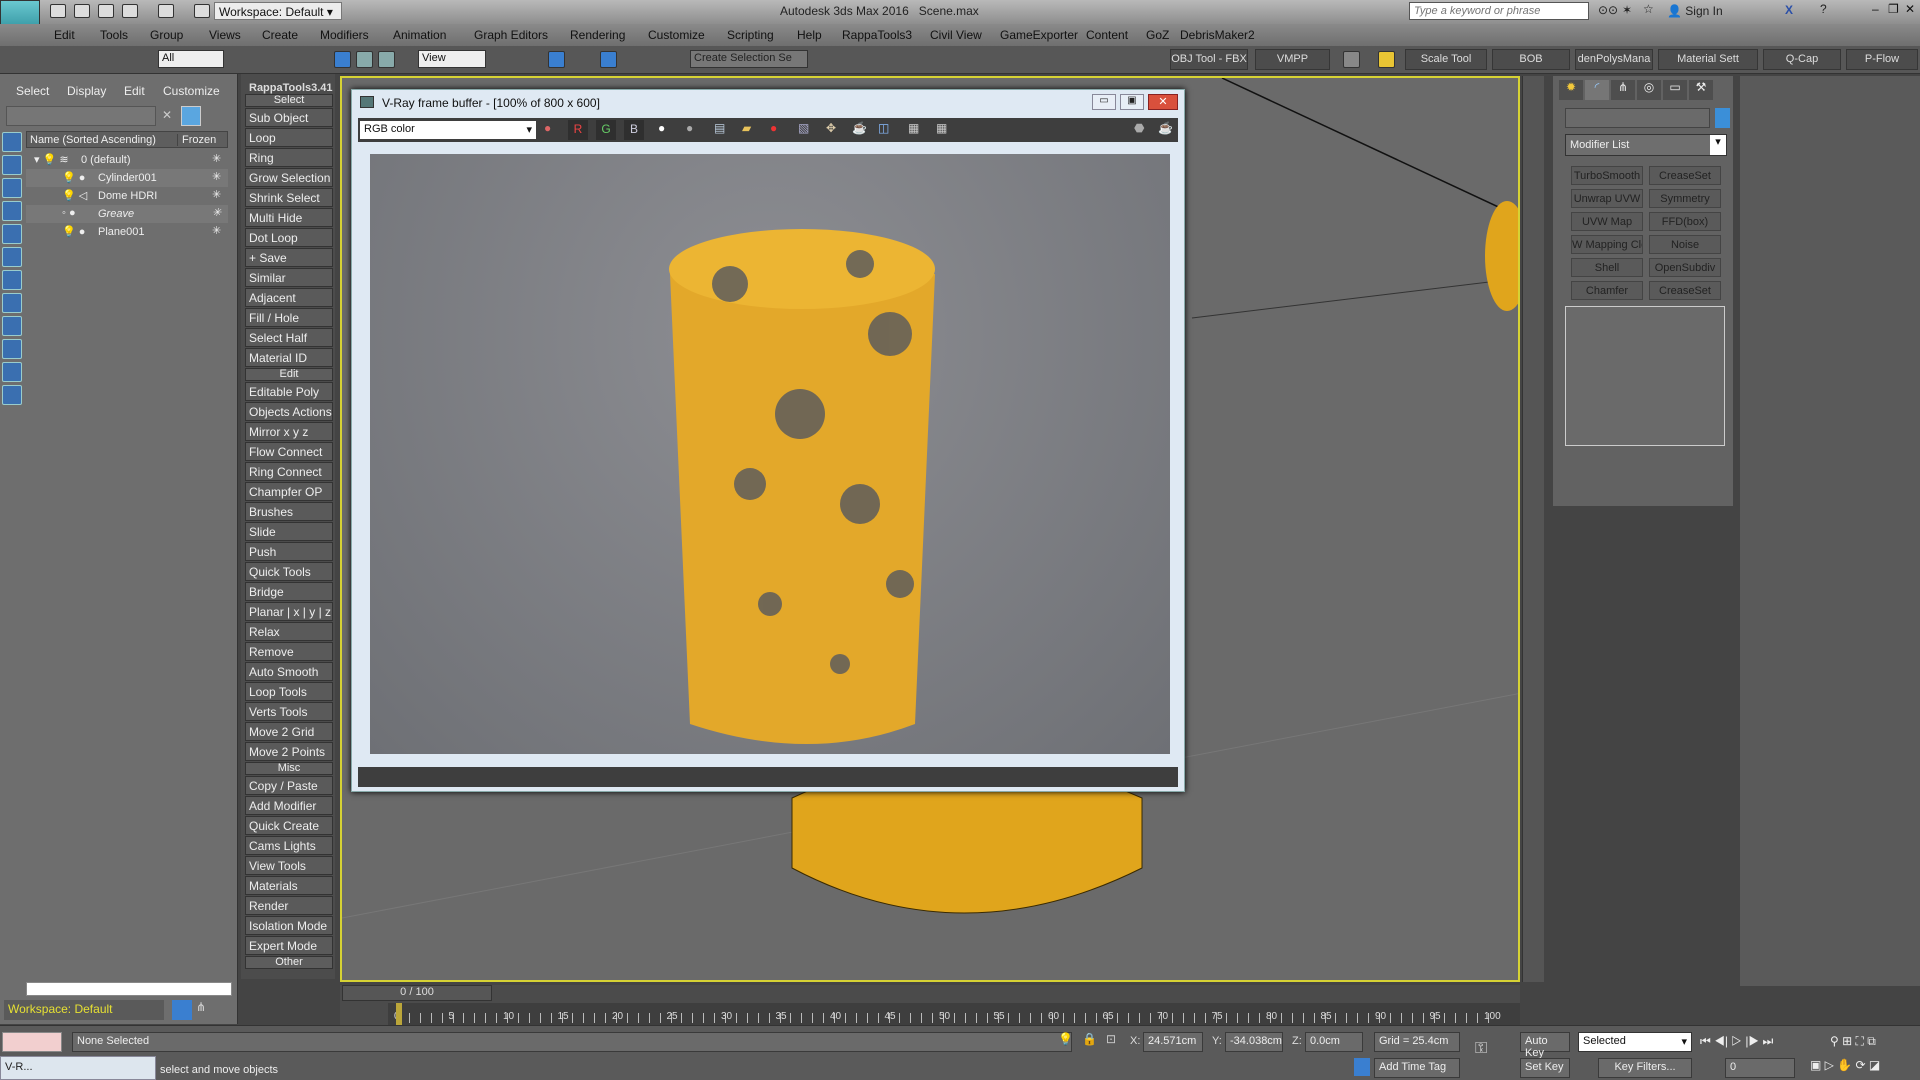  What do you see at coordinates (634, 130) in the screenshot?
I see `blue-channel-toggle: B` at bounding box center [634, 130].